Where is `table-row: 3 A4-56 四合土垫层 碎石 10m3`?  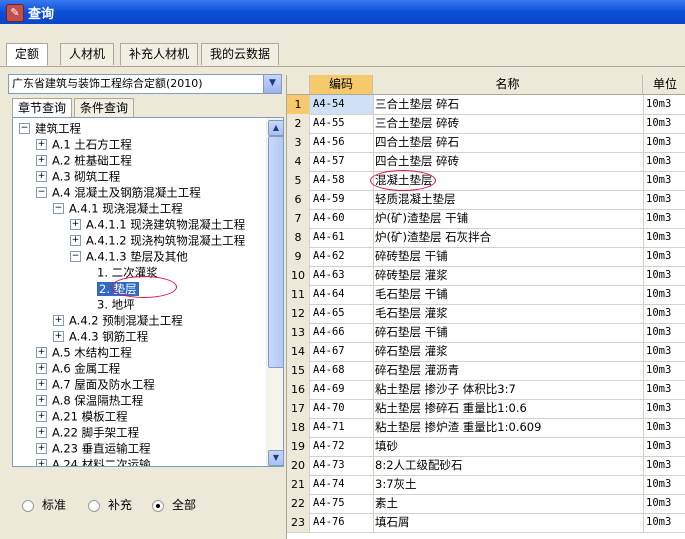
table-row: 3 A4-56 四合土垫层 碎石 10m3 is located at coordinates (486, 143).